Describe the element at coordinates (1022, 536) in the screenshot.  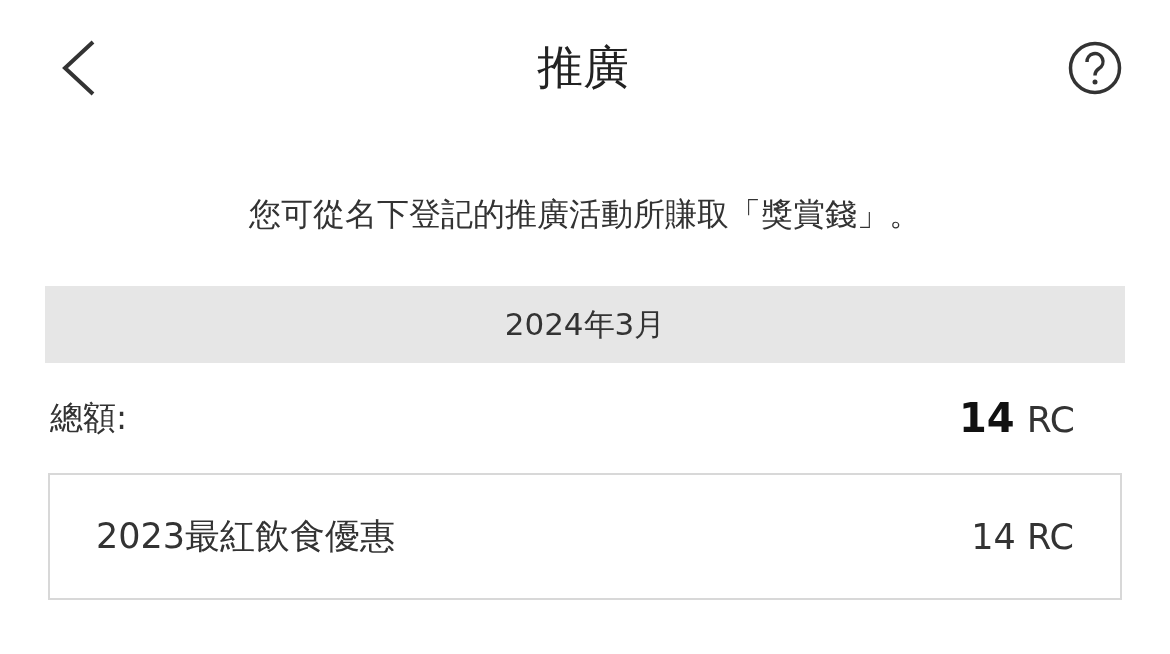
I see `promotion-amount: 14 RC` at that location.